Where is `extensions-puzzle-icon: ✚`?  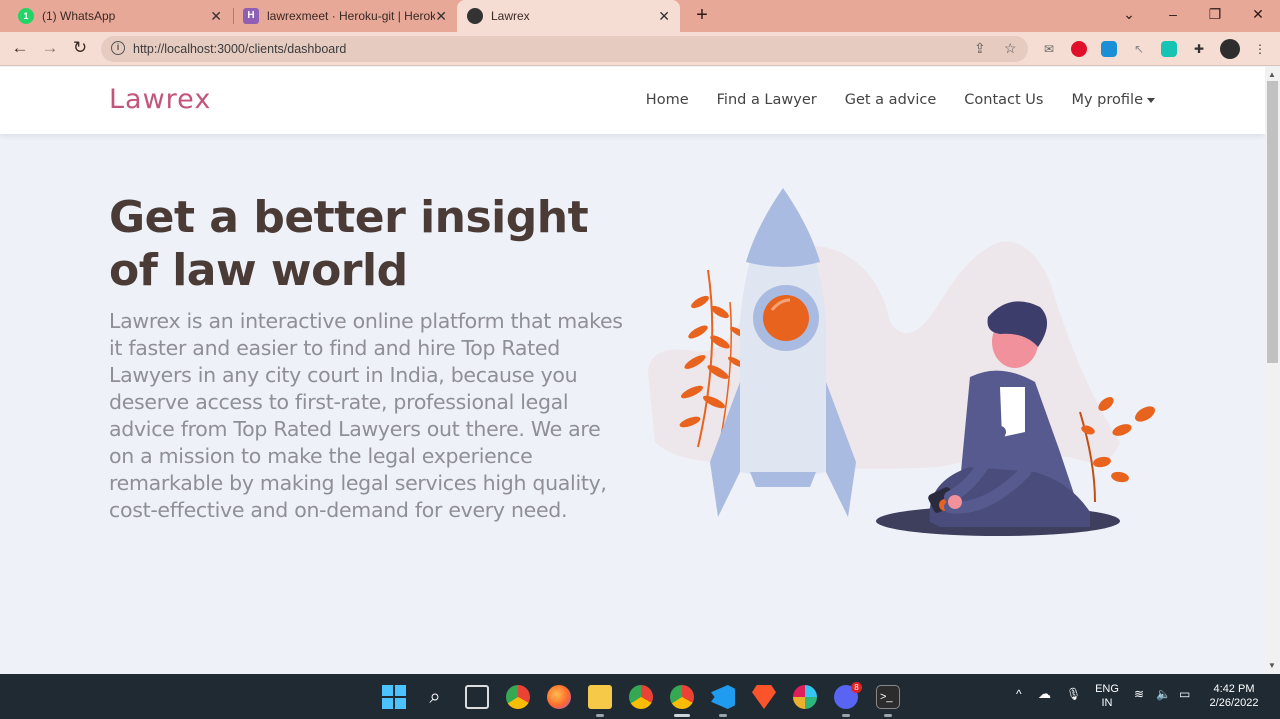 extensions-puzzle-icon: ✚ is located at coordinates (1199, 49).